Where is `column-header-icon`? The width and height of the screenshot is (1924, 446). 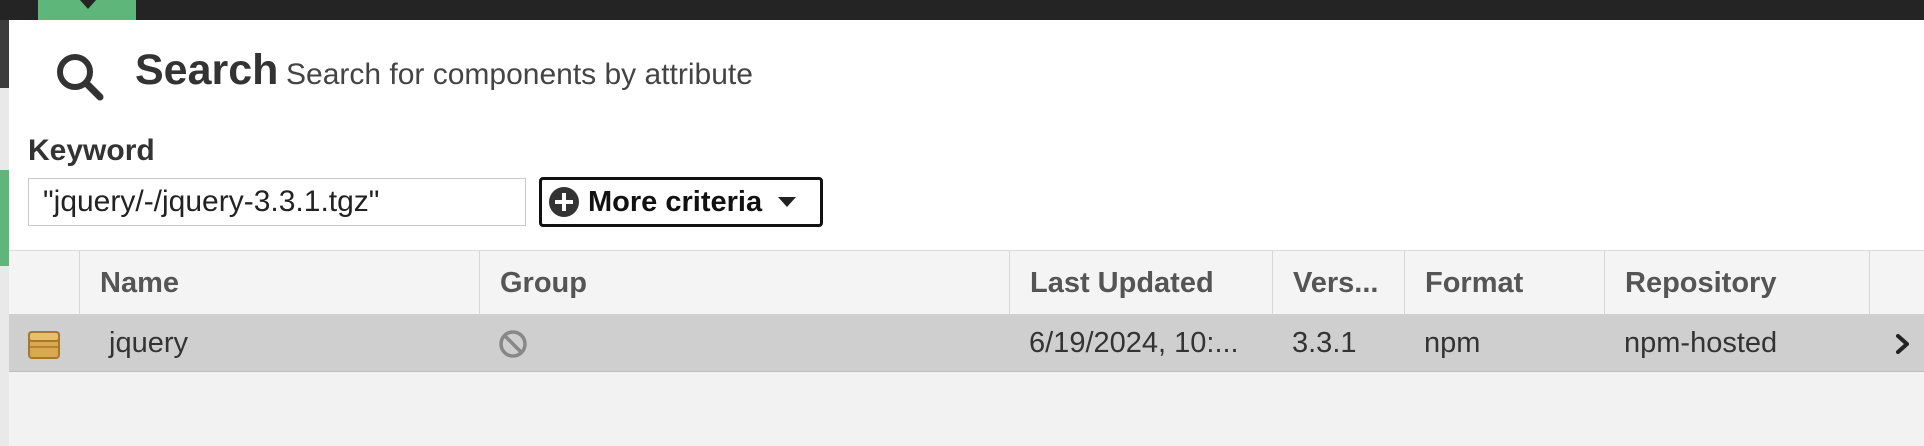 column-header-icon is located at coordinates (44, 283).